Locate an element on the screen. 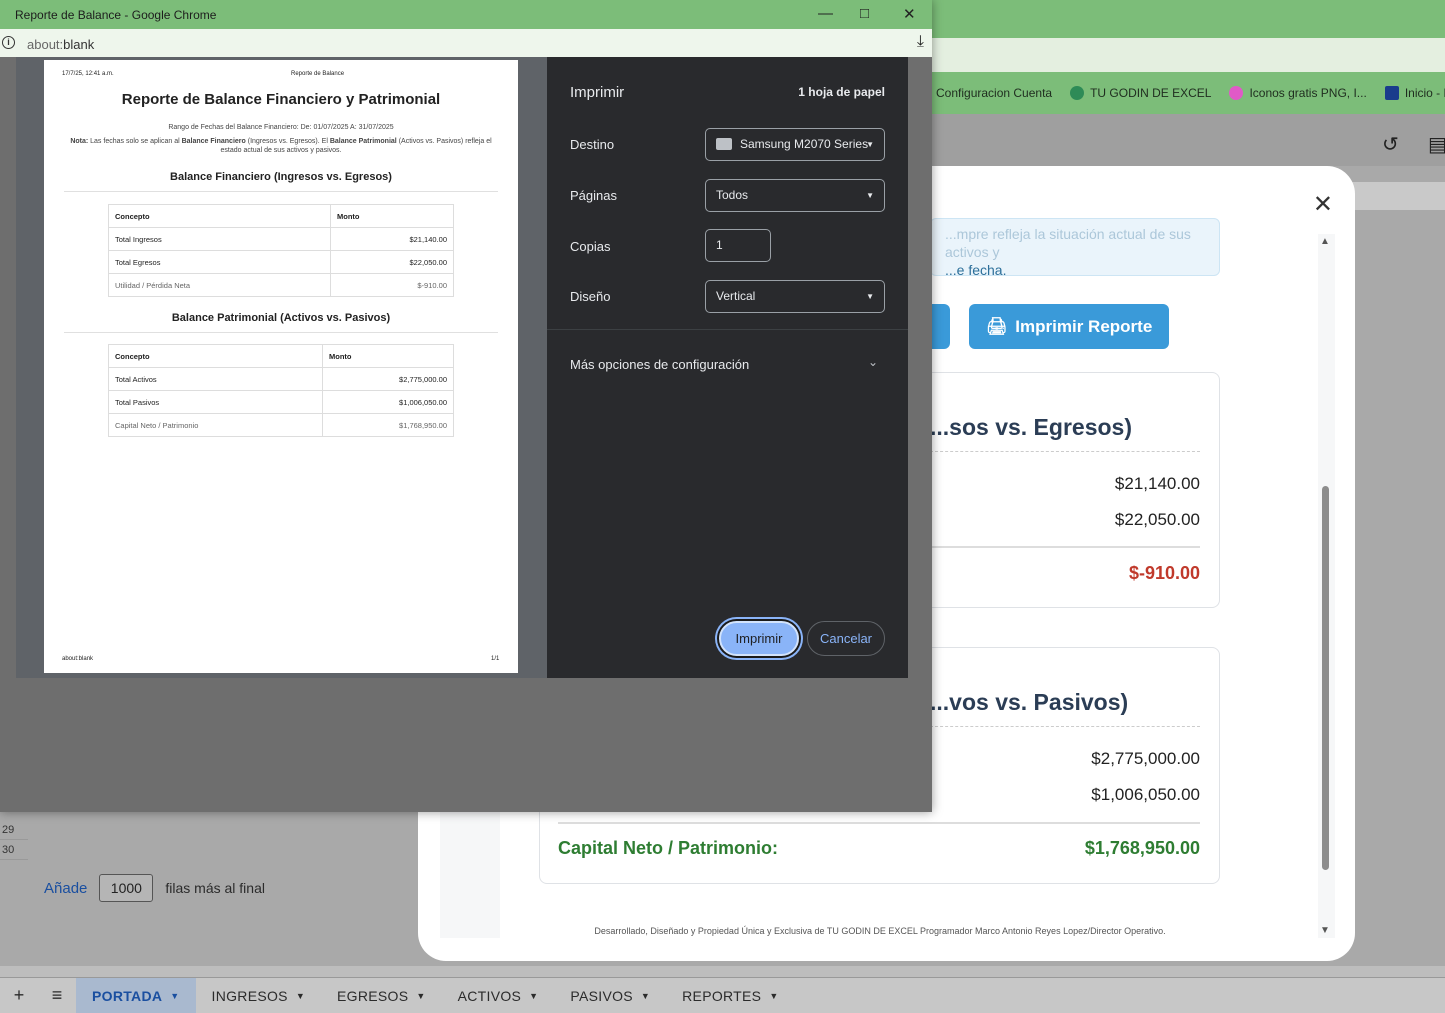 The height and width of the screenshot is (1013, 1445). copies-input: 1 is located at coordinates (738, 245).